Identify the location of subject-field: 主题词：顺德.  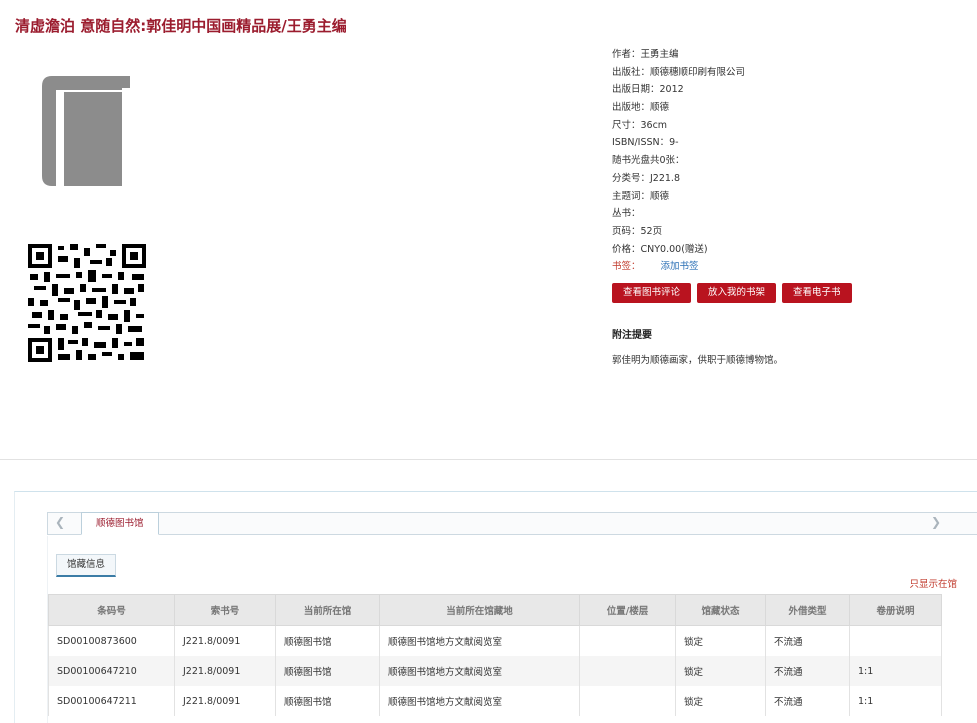
(641, 196).